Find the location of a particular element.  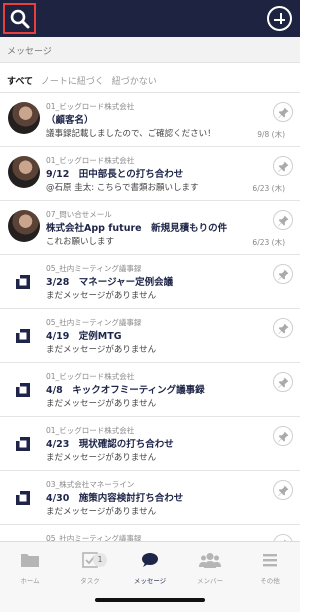

message-subject: 4/8 キックオフミーティング議事録 is located at coordinates (125, 390).